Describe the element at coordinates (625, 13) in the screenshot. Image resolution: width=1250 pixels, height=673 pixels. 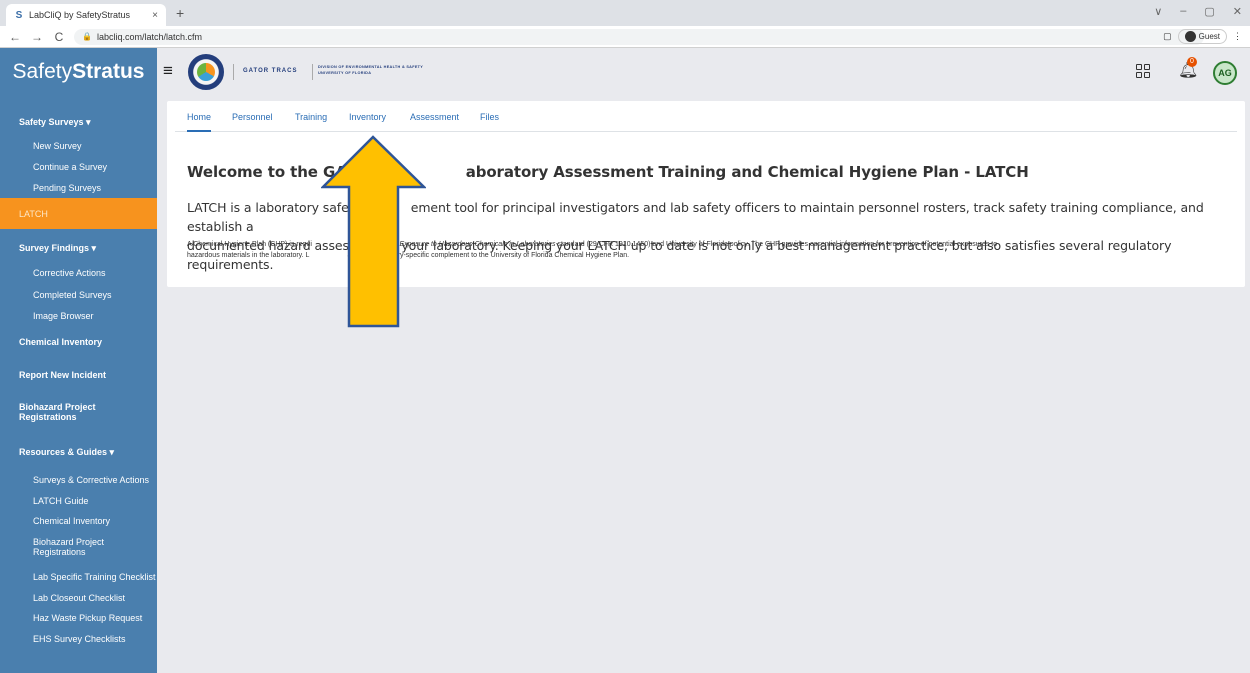
I see `browser-tab-bar: S LabCliQ by SafetyStratus × + ∨ – ▢ ✕` at that location.